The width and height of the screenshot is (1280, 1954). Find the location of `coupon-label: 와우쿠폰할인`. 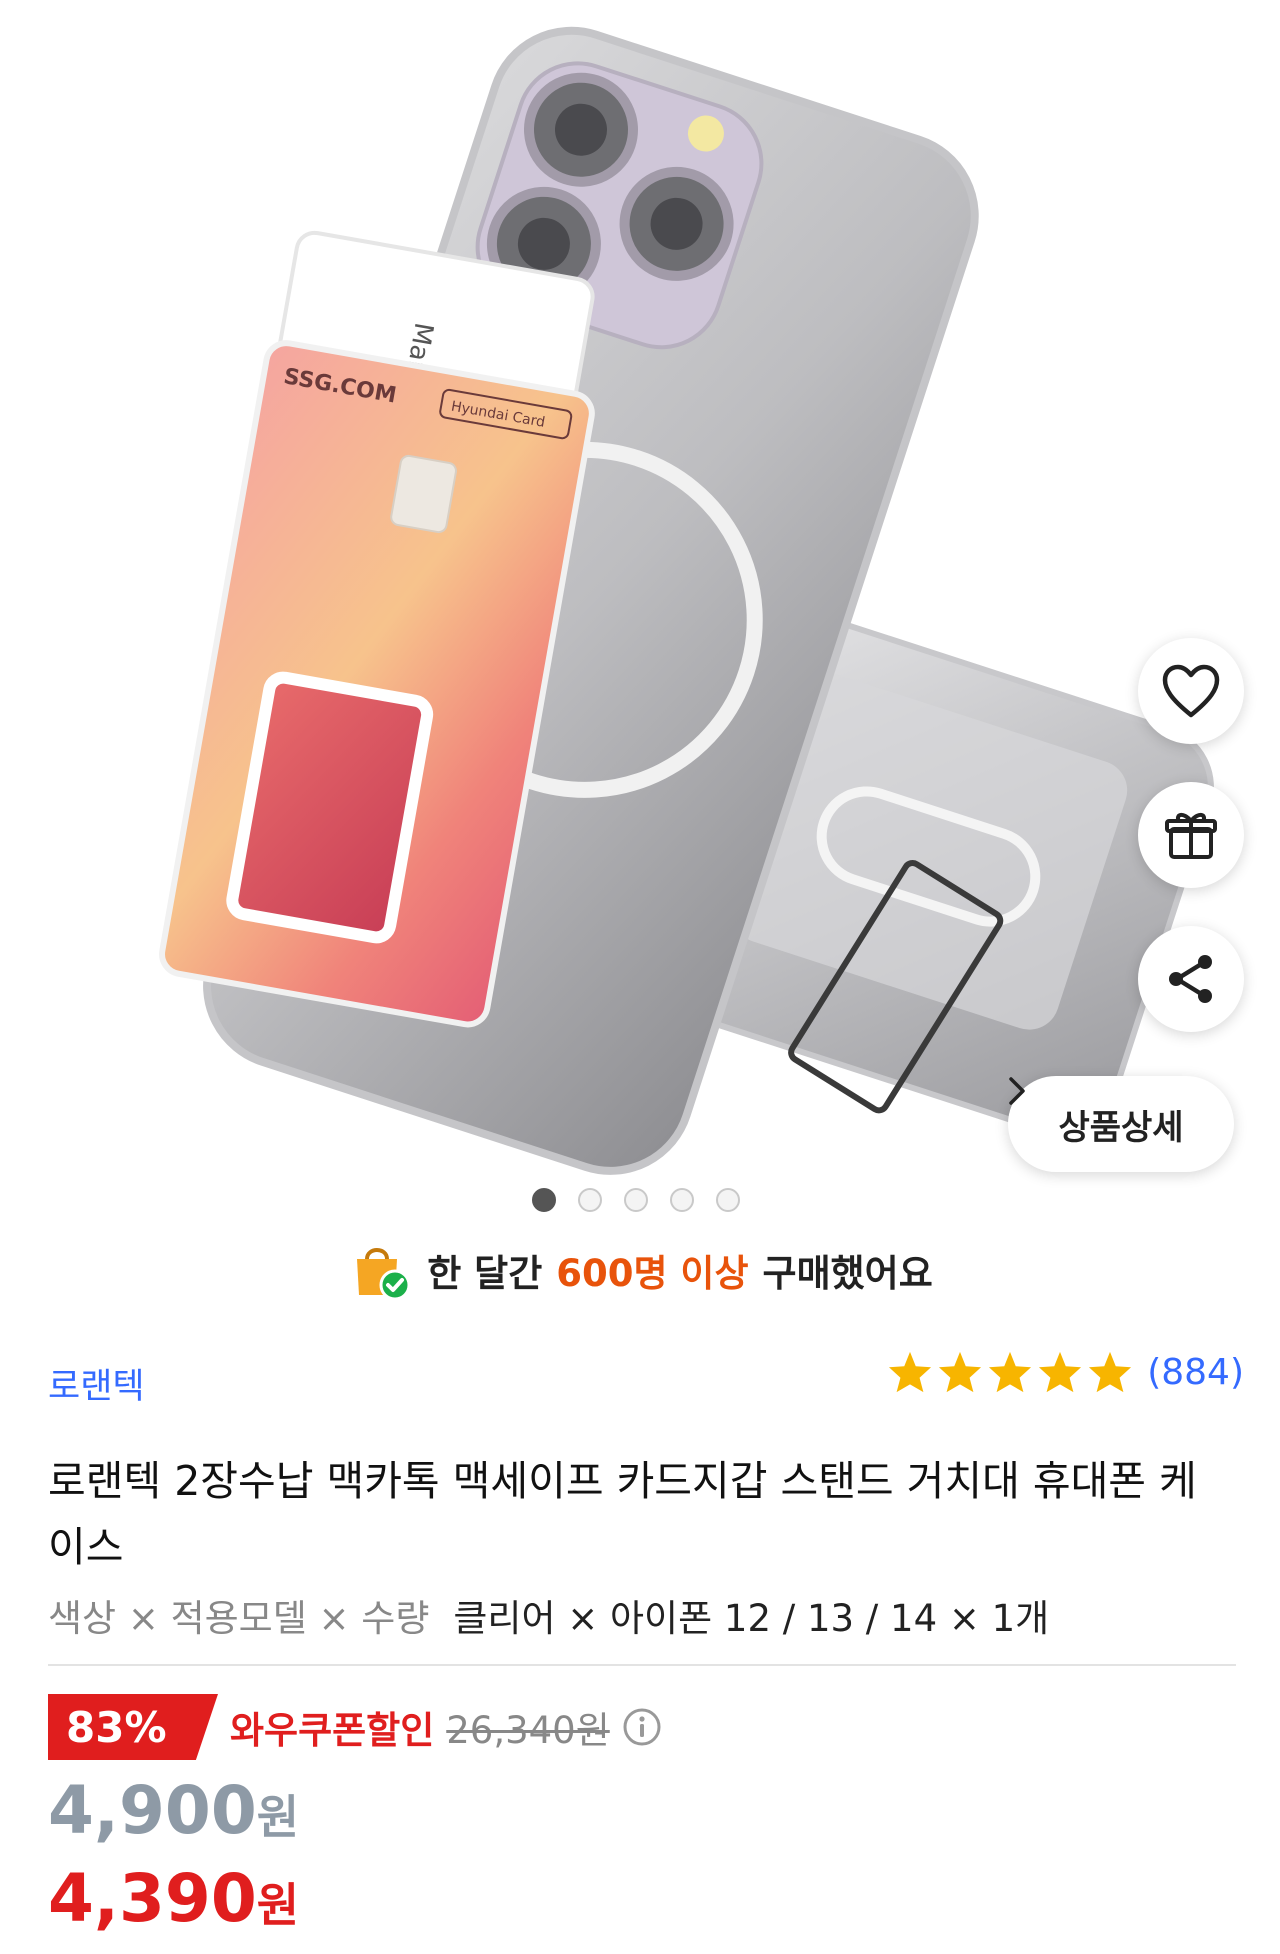

coupon-label: 와우쿠폰할인 is located at coordinates (332, 1730).